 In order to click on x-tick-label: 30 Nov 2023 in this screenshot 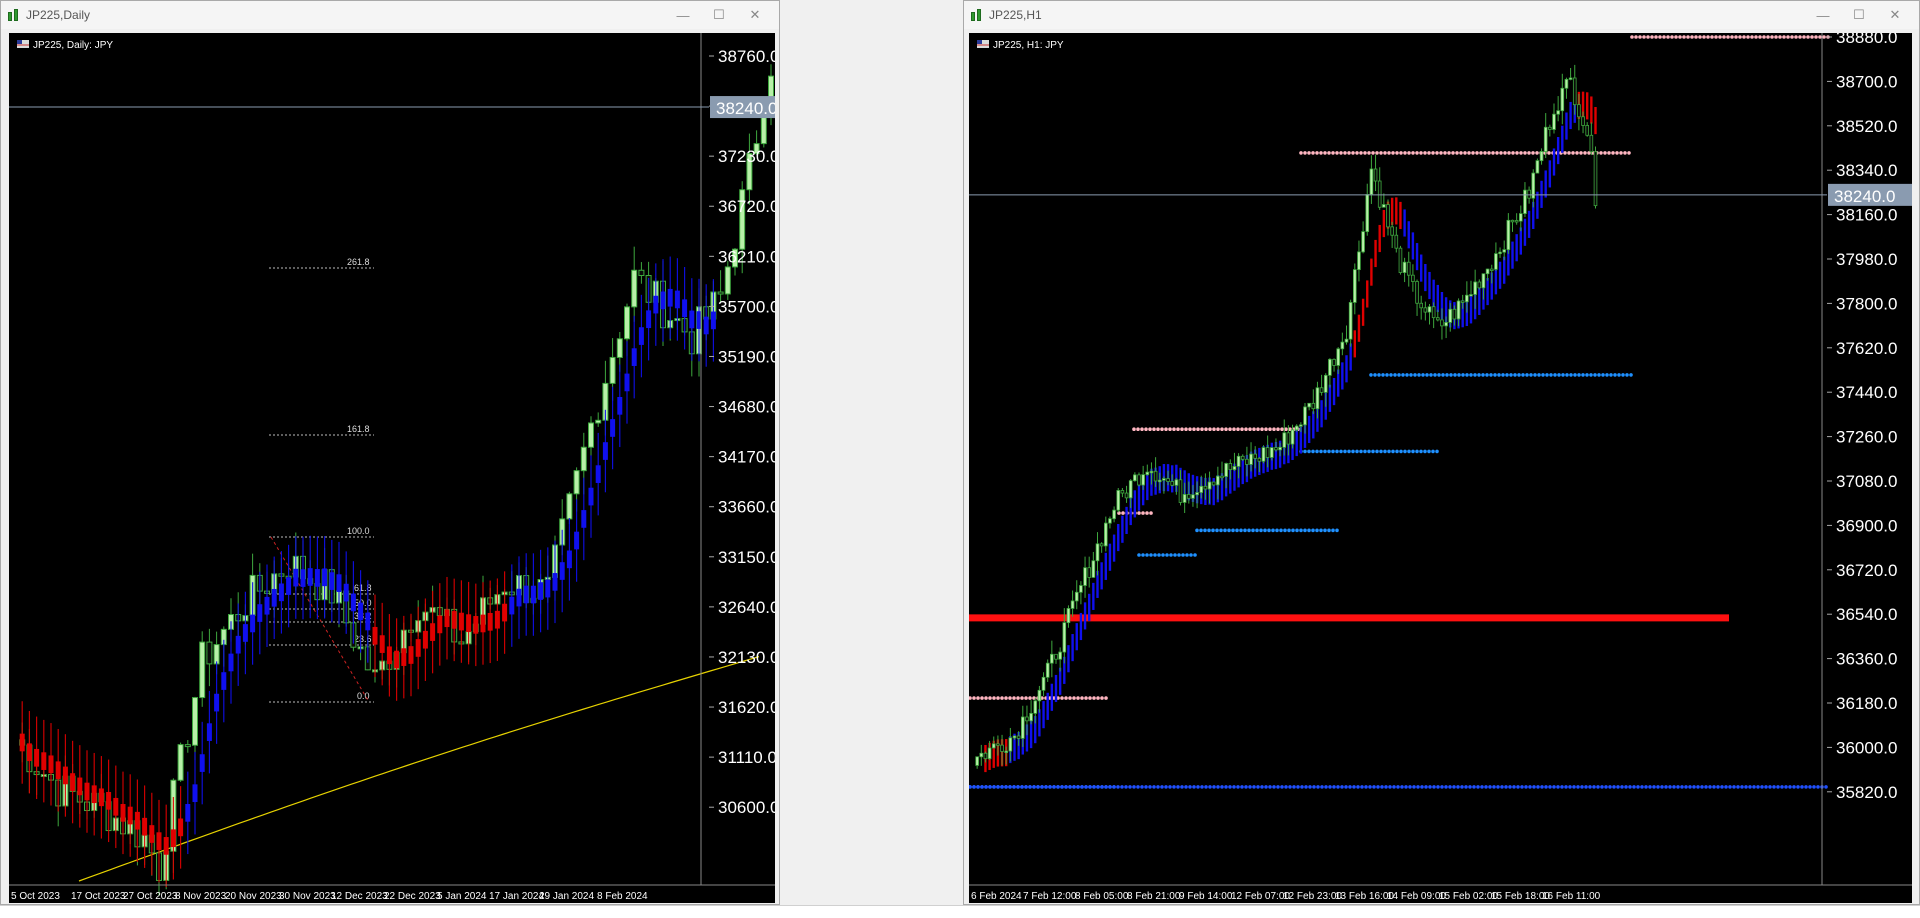, I will do `click(307, 896)`.